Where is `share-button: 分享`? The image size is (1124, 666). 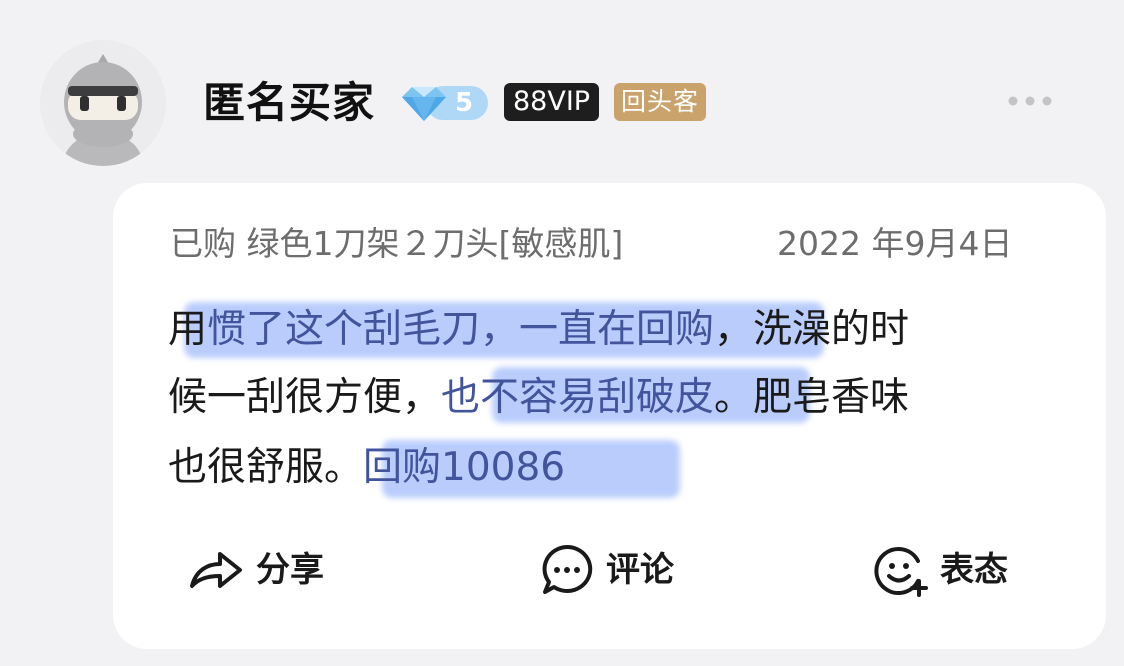 share-button: 分享 is located at coordinates (256, 570).